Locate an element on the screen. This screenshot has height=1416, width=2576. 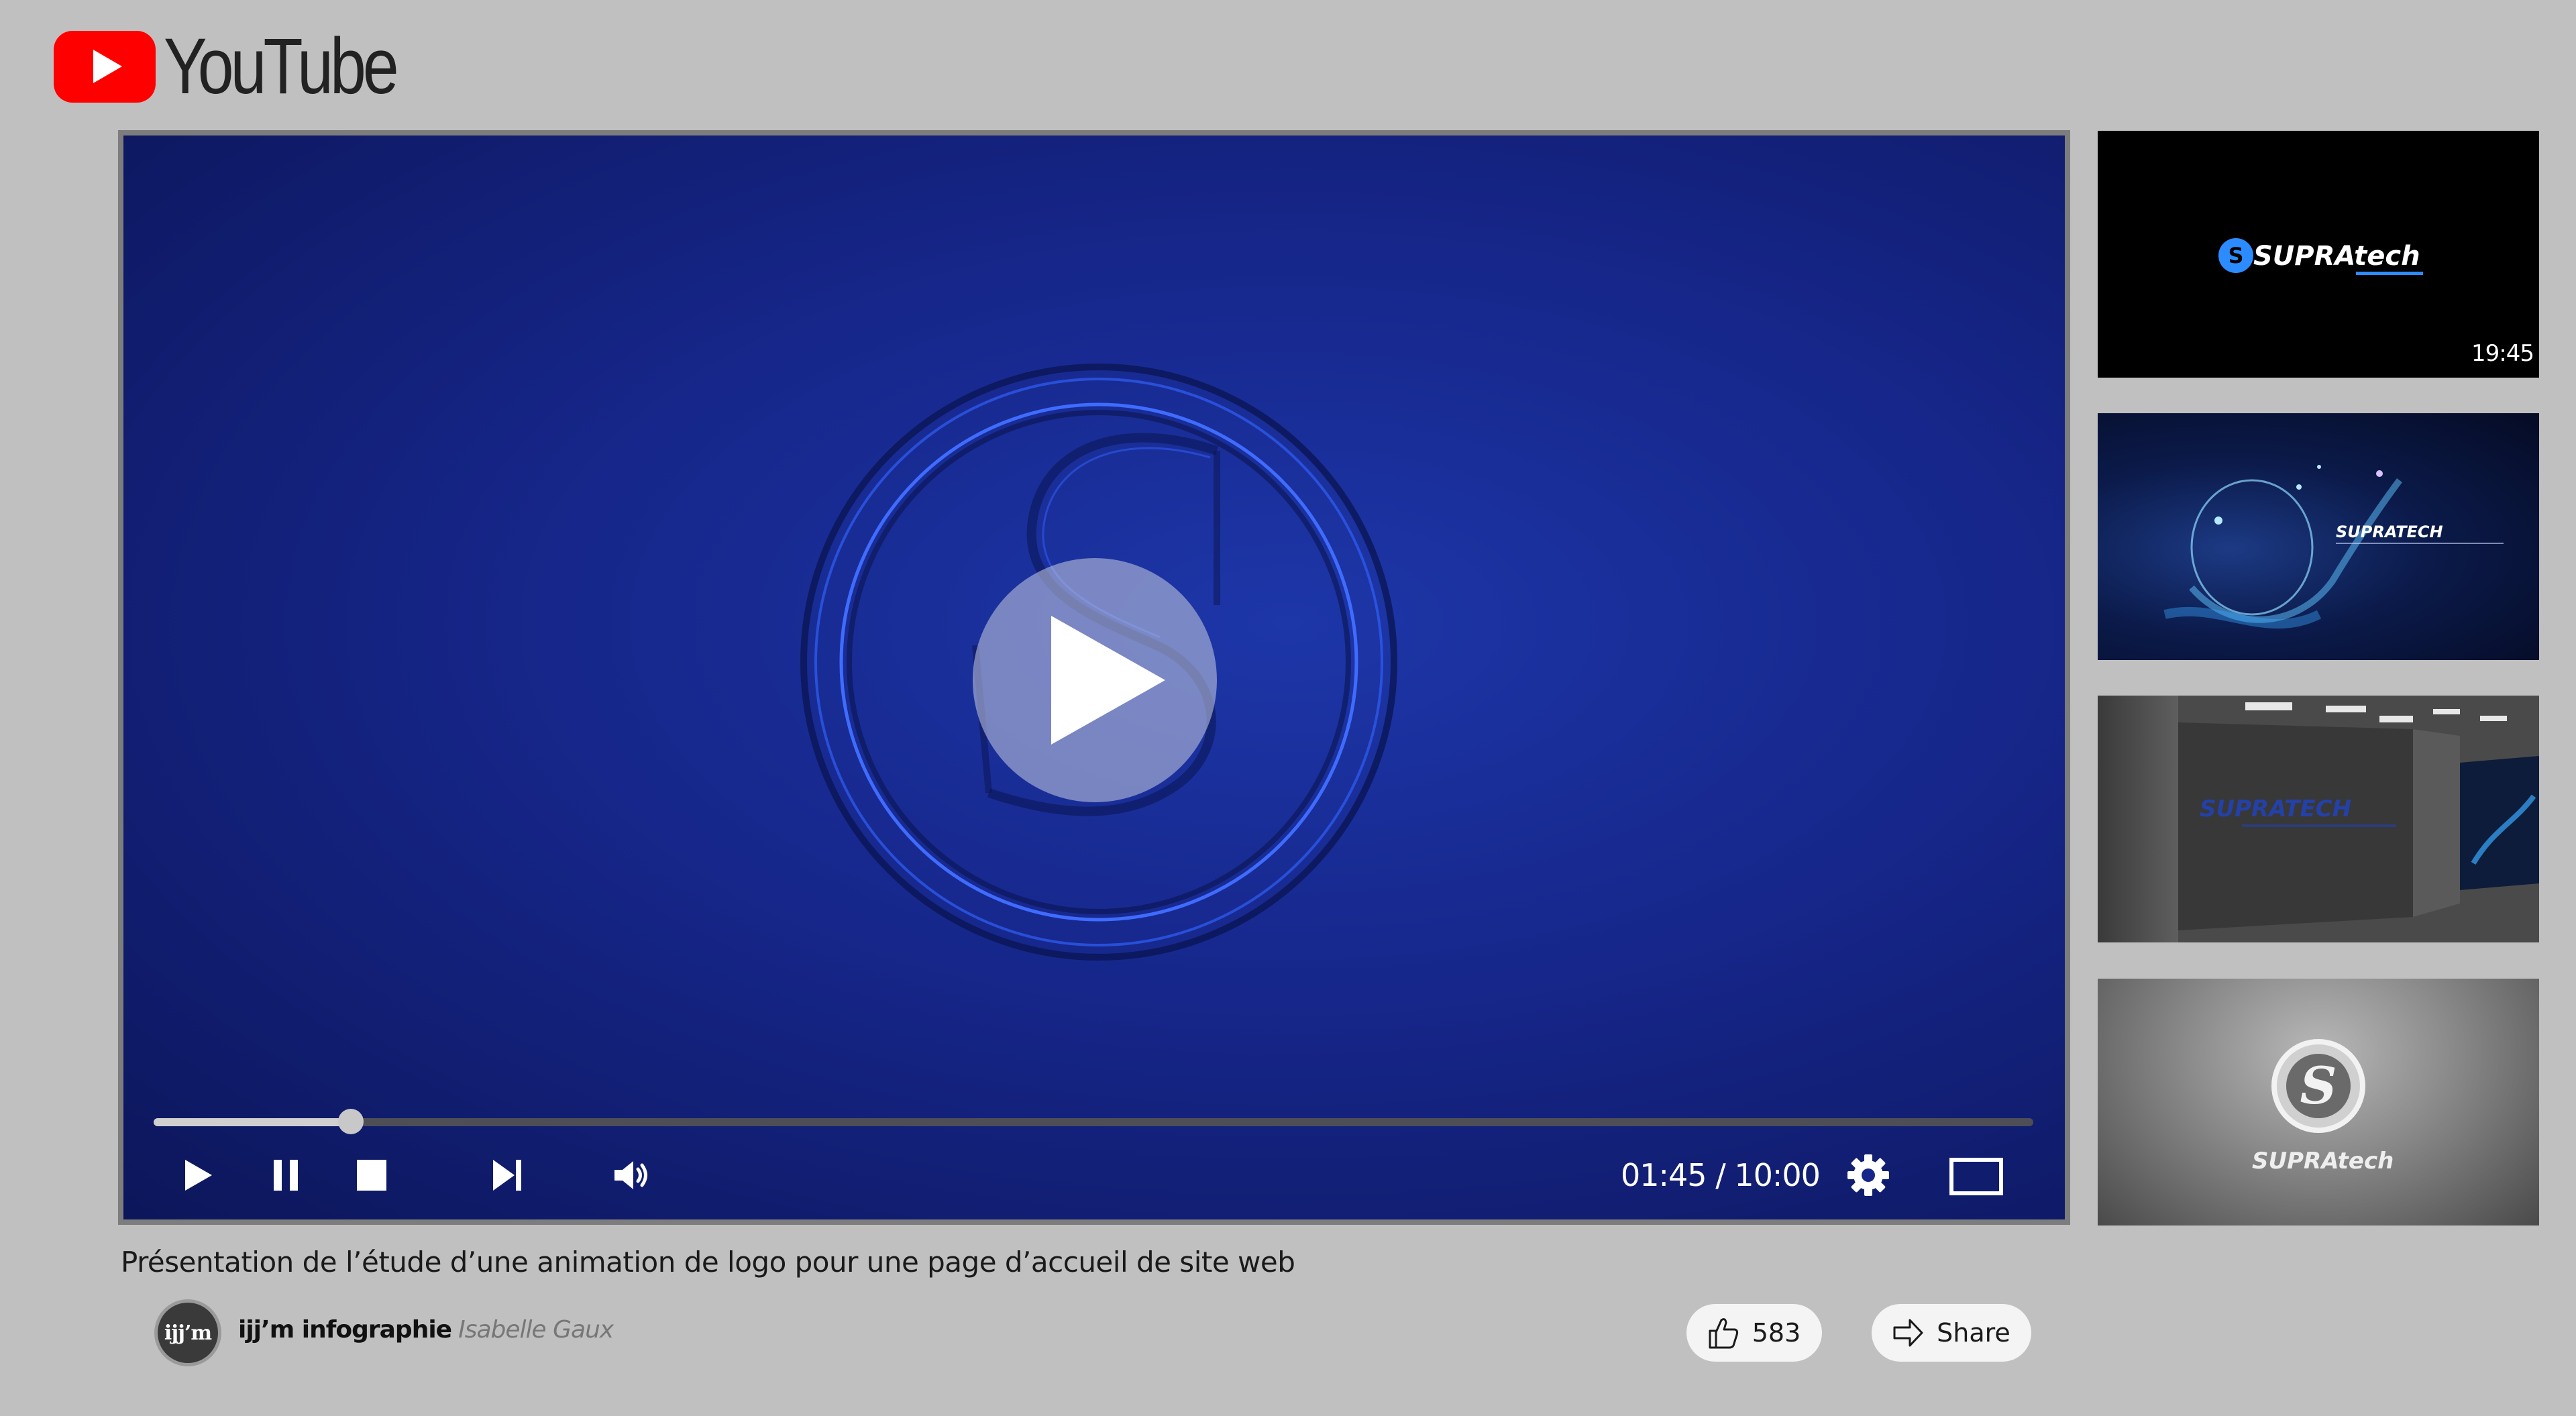
pause-icon is located at coordinates (286, 1175).